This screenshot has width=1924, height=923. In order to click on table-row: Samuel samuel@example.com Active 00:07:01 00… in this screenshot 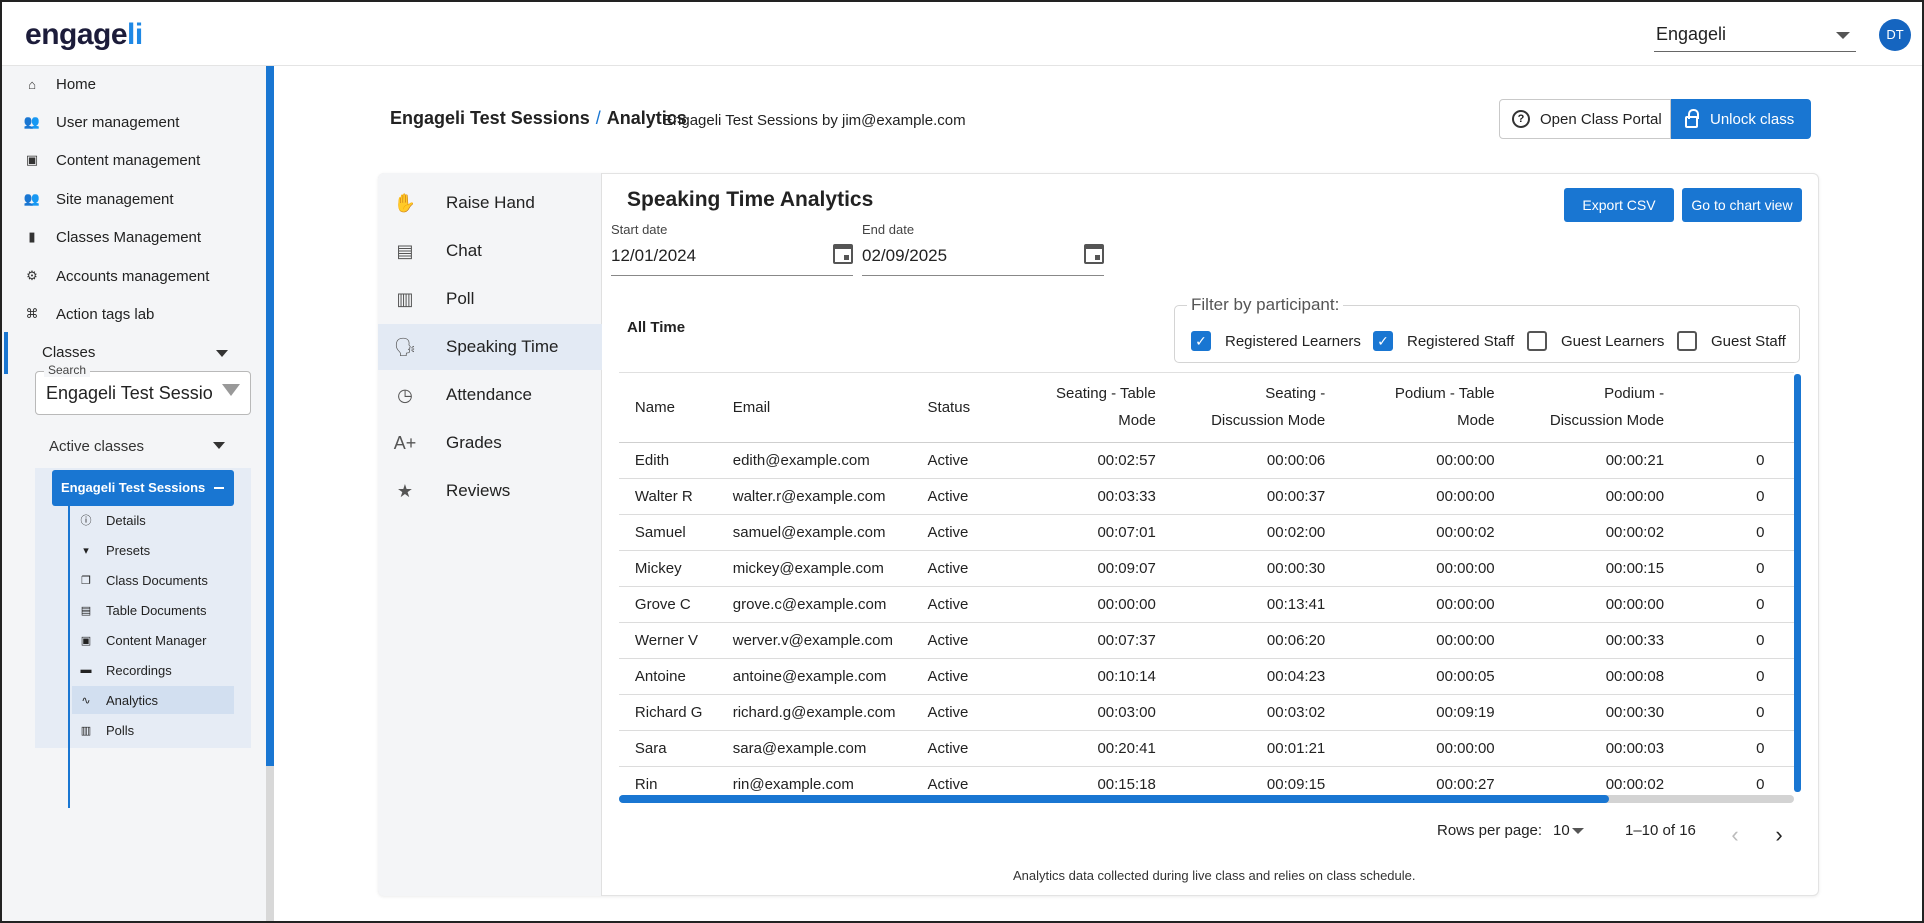, I will do `click(1206, 532)`.